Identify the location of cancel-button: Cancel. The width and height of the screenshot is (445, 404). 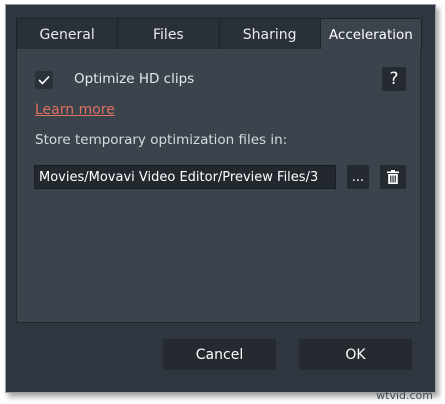
(219, 354).